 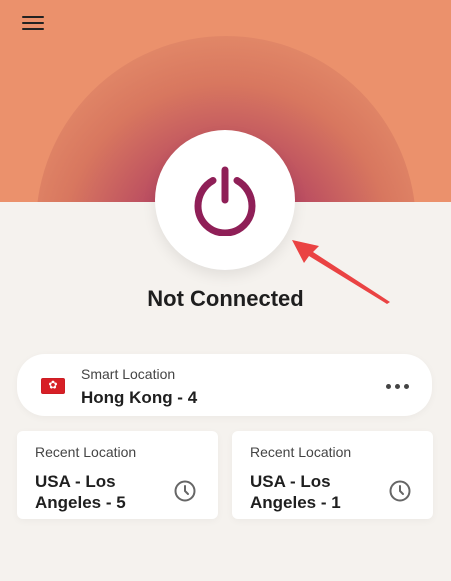 I want to click on recent-location-card: Recent Location USA - Los Angeles - 5, so click(x=117, y=475).